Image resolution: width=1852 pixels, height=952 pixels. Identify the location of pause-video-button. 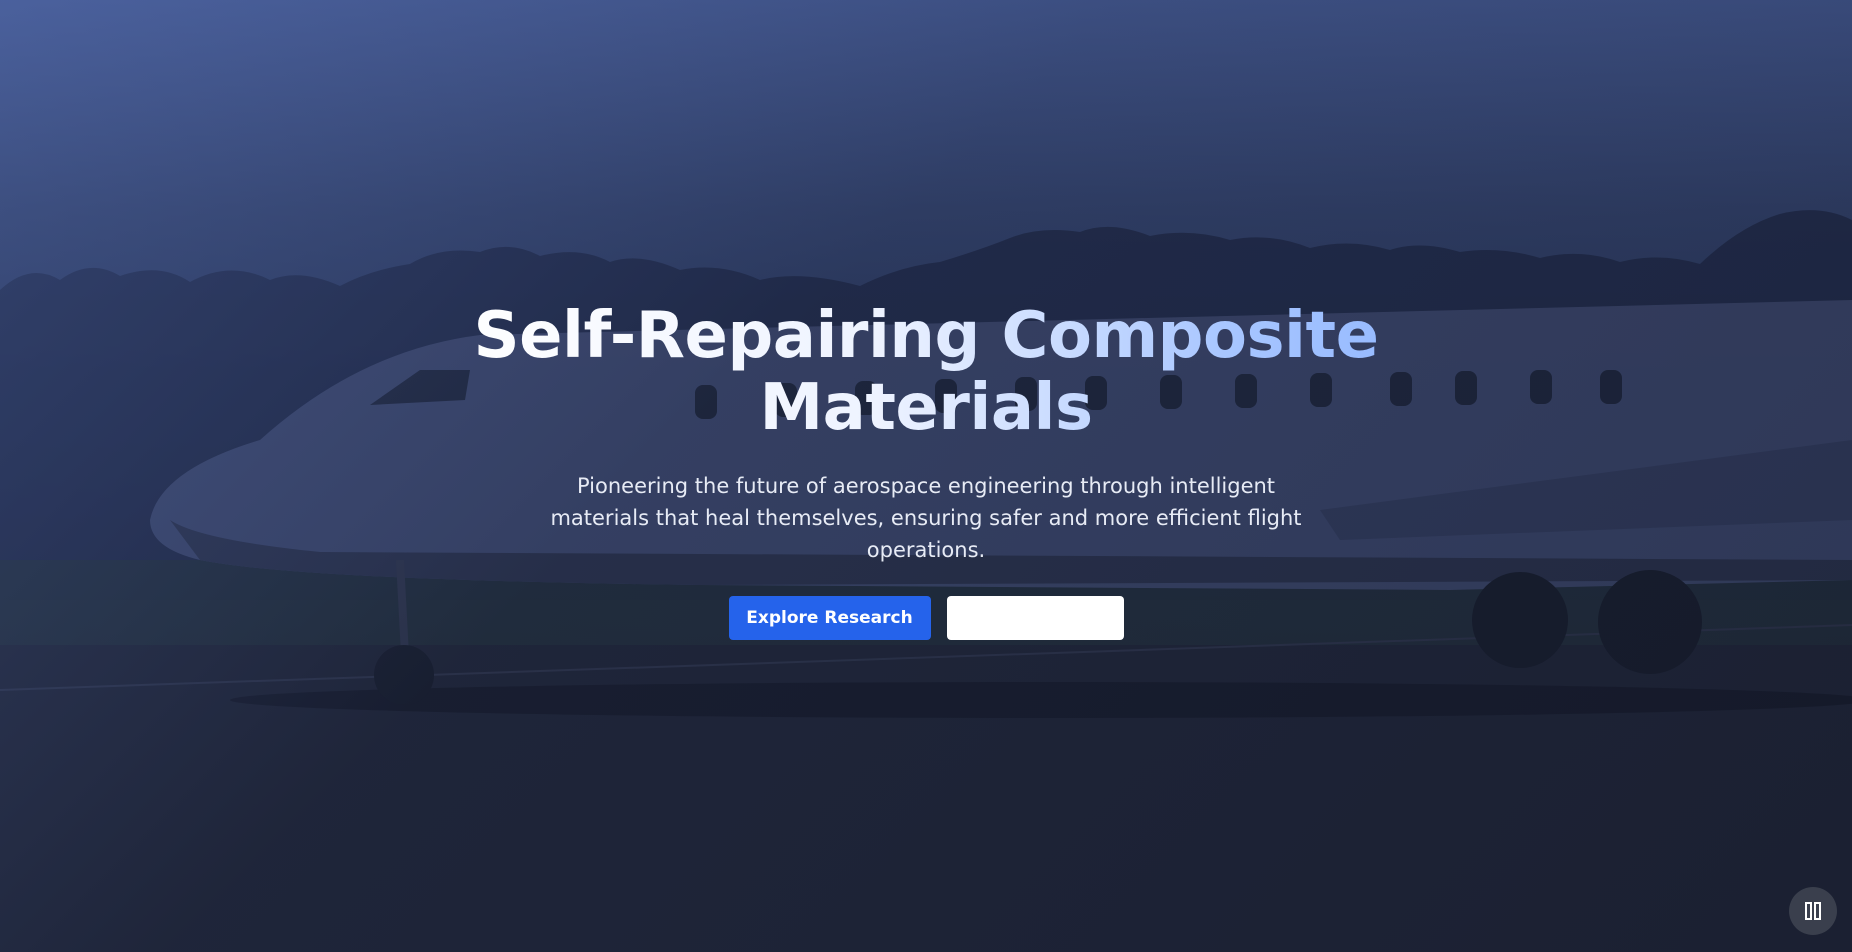
(1813, 911).